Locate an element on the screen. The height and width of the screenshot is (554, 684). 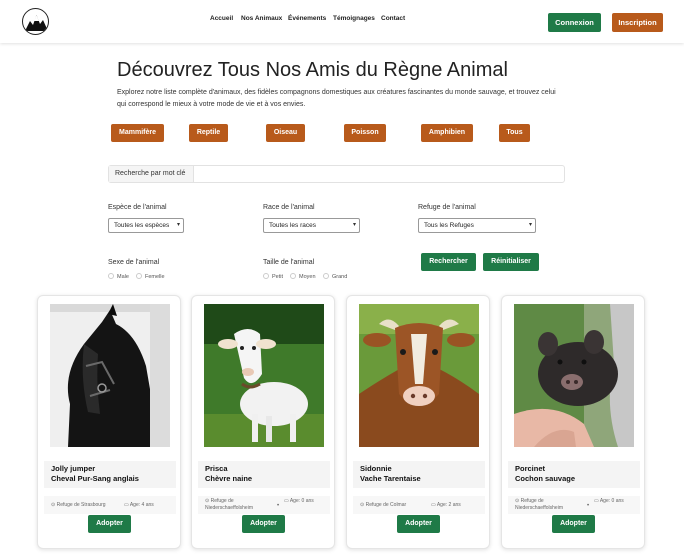
refuge-select: Tous les Refuges ▾ is located at coordinates (477, 225).